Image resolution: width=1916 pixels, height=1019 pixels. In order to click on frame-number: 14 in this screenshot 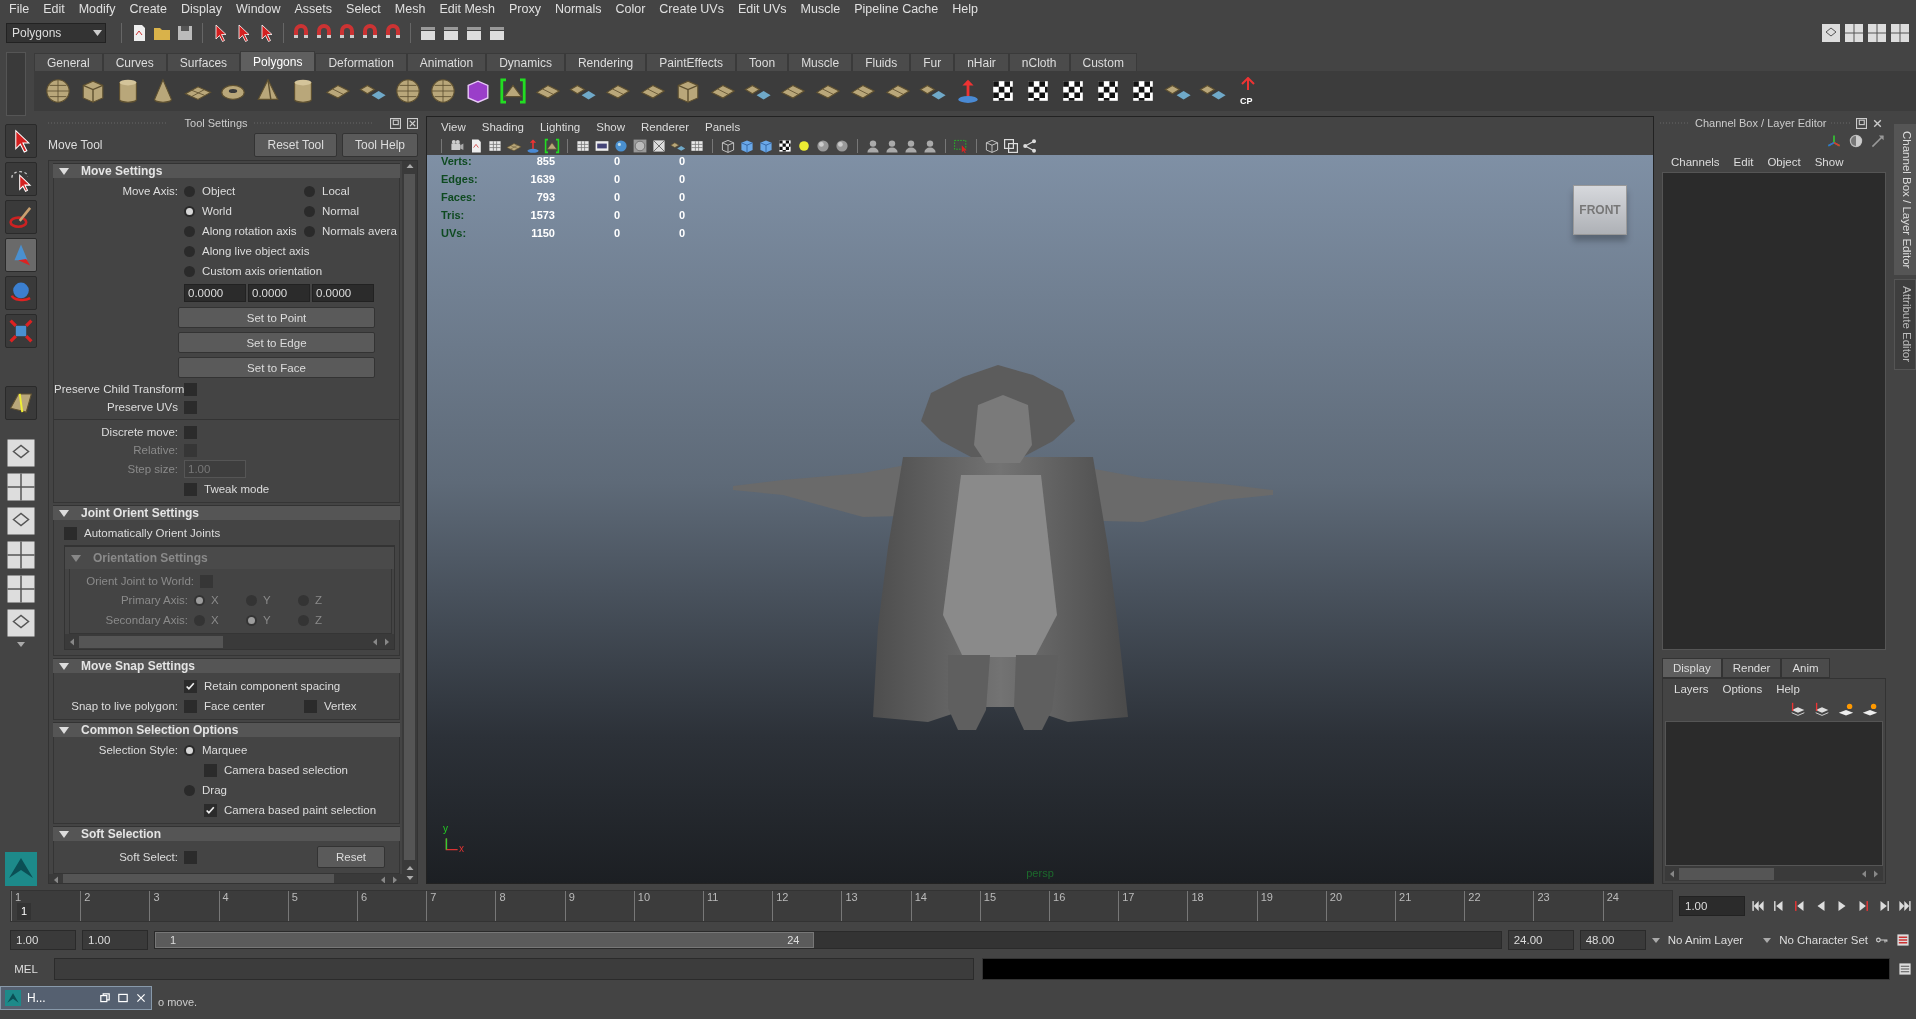, I will do `click(920, 897)`.